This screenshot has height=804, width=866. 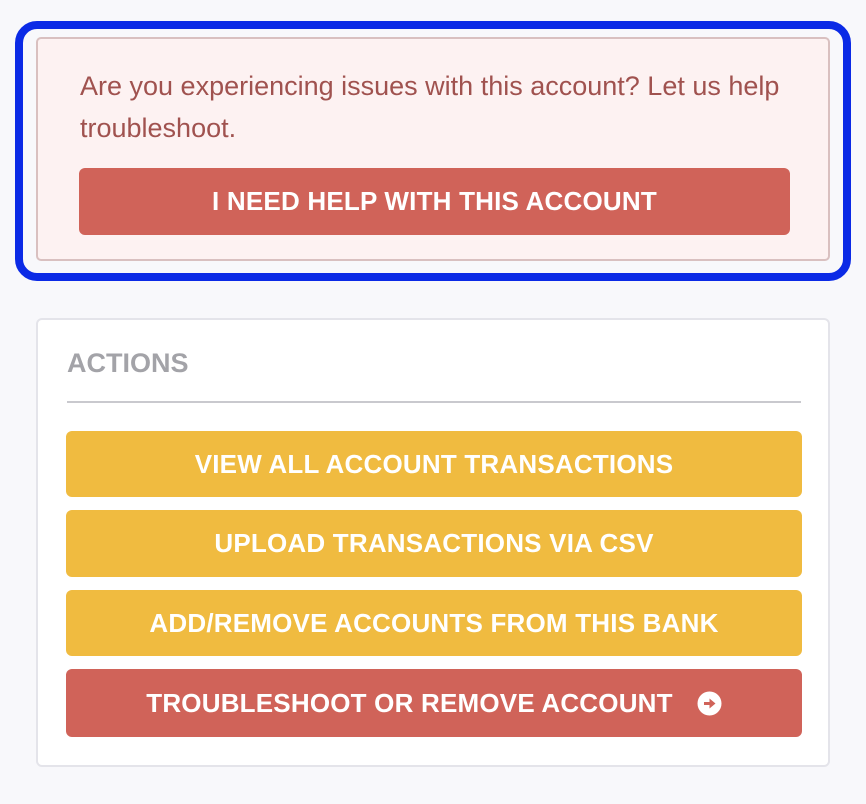 I want to click on upload-csv-button: UPLOAD TRANSACTIONS VIA CSV, so click(x=434, y=543).